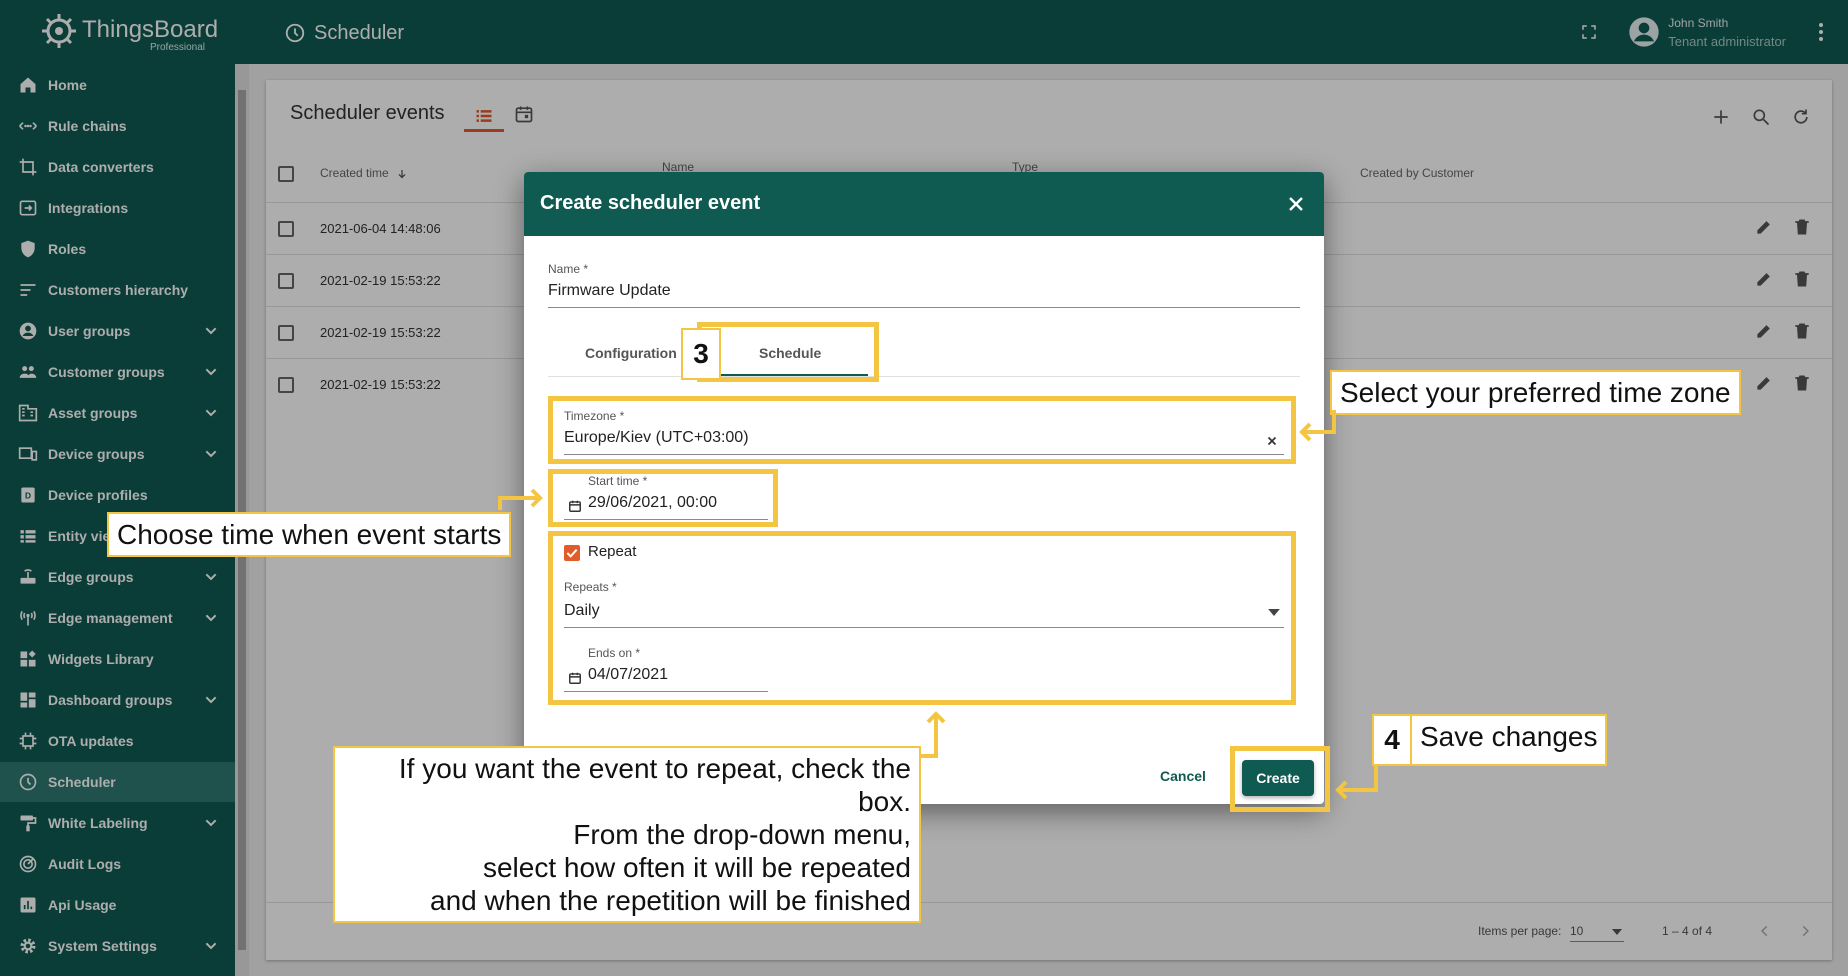 This screenshot has width=1848, height=976. Describe the element at coordinates (666, 519) in the screenshot. I see `start-time-underline` at that location.